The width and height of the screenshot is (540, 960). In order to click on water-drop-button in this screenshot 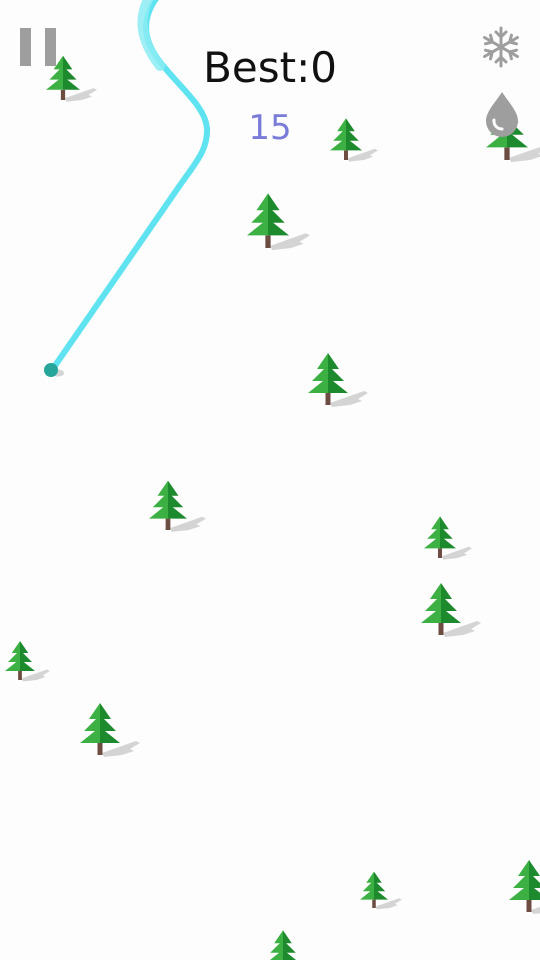, I will do `click(502, 113)`.